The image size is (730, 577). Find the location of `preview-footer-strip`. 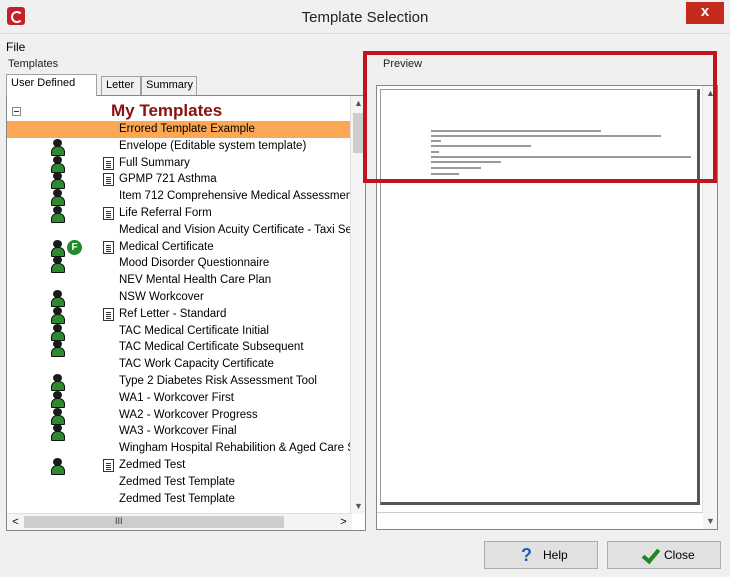

preview-footer-strip is located at coordinates (540, 520).